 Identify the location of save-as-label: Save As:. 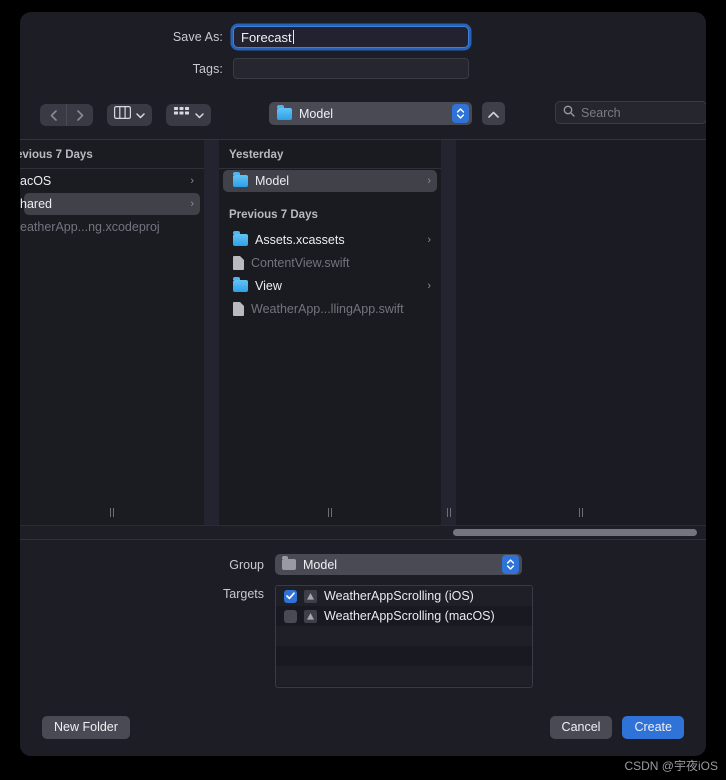
(197, 37).